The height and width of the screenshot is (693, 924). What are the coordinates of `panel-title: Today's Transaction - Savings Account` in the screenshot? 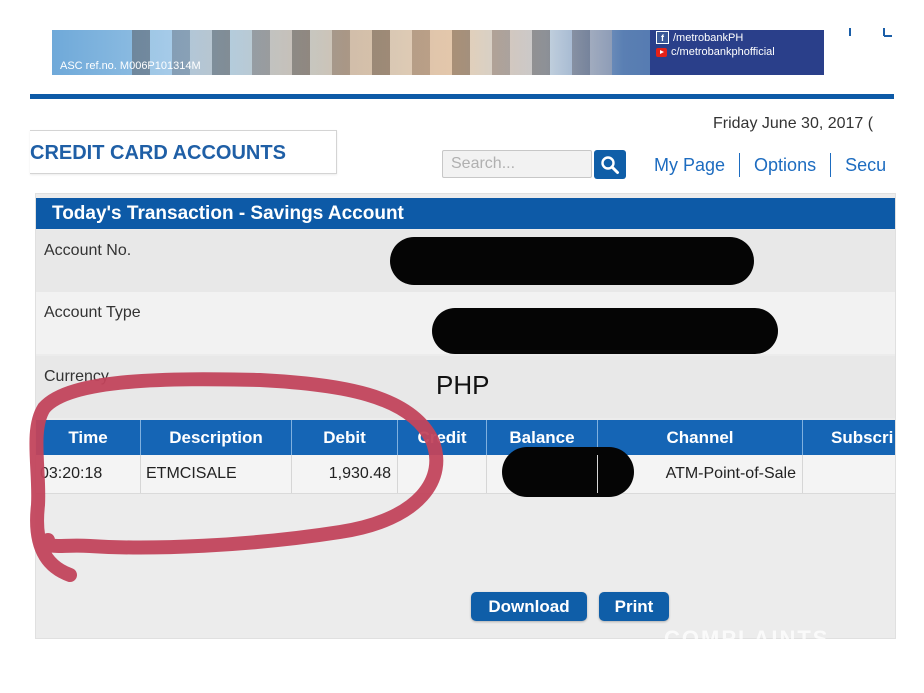 It's located at (228, 213).